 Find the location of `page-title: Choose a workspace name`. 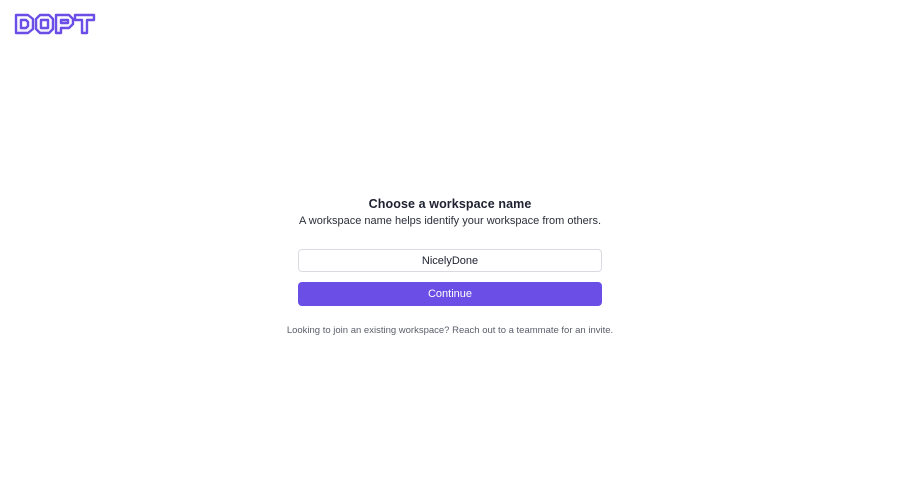

page-title: Choose a workspace name is located at coordinates (450, 204).